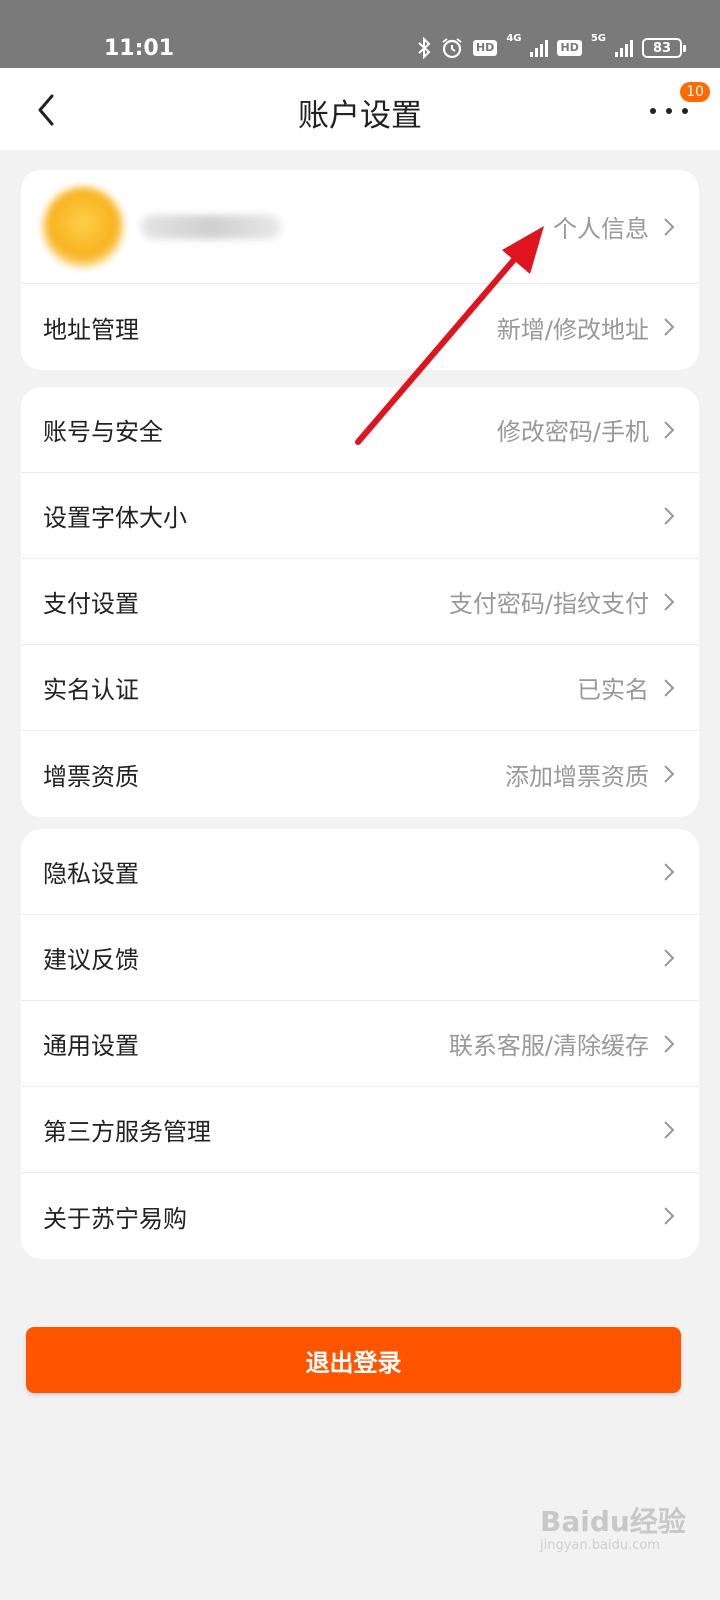 This screenshot has height=1600, width=720. Describe the element at coordinates (211, 226) in the screenshot. I see `username-blurred` at that location.